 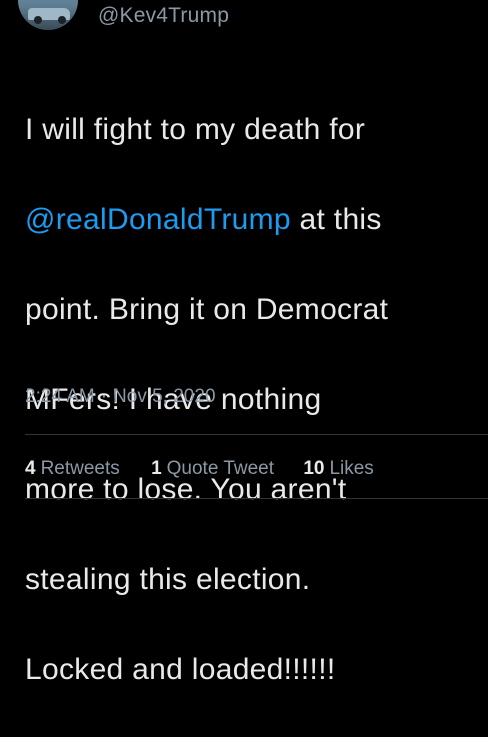 I want to click on tweet-line: I will fight to my death for, so click(x=250, y=129).